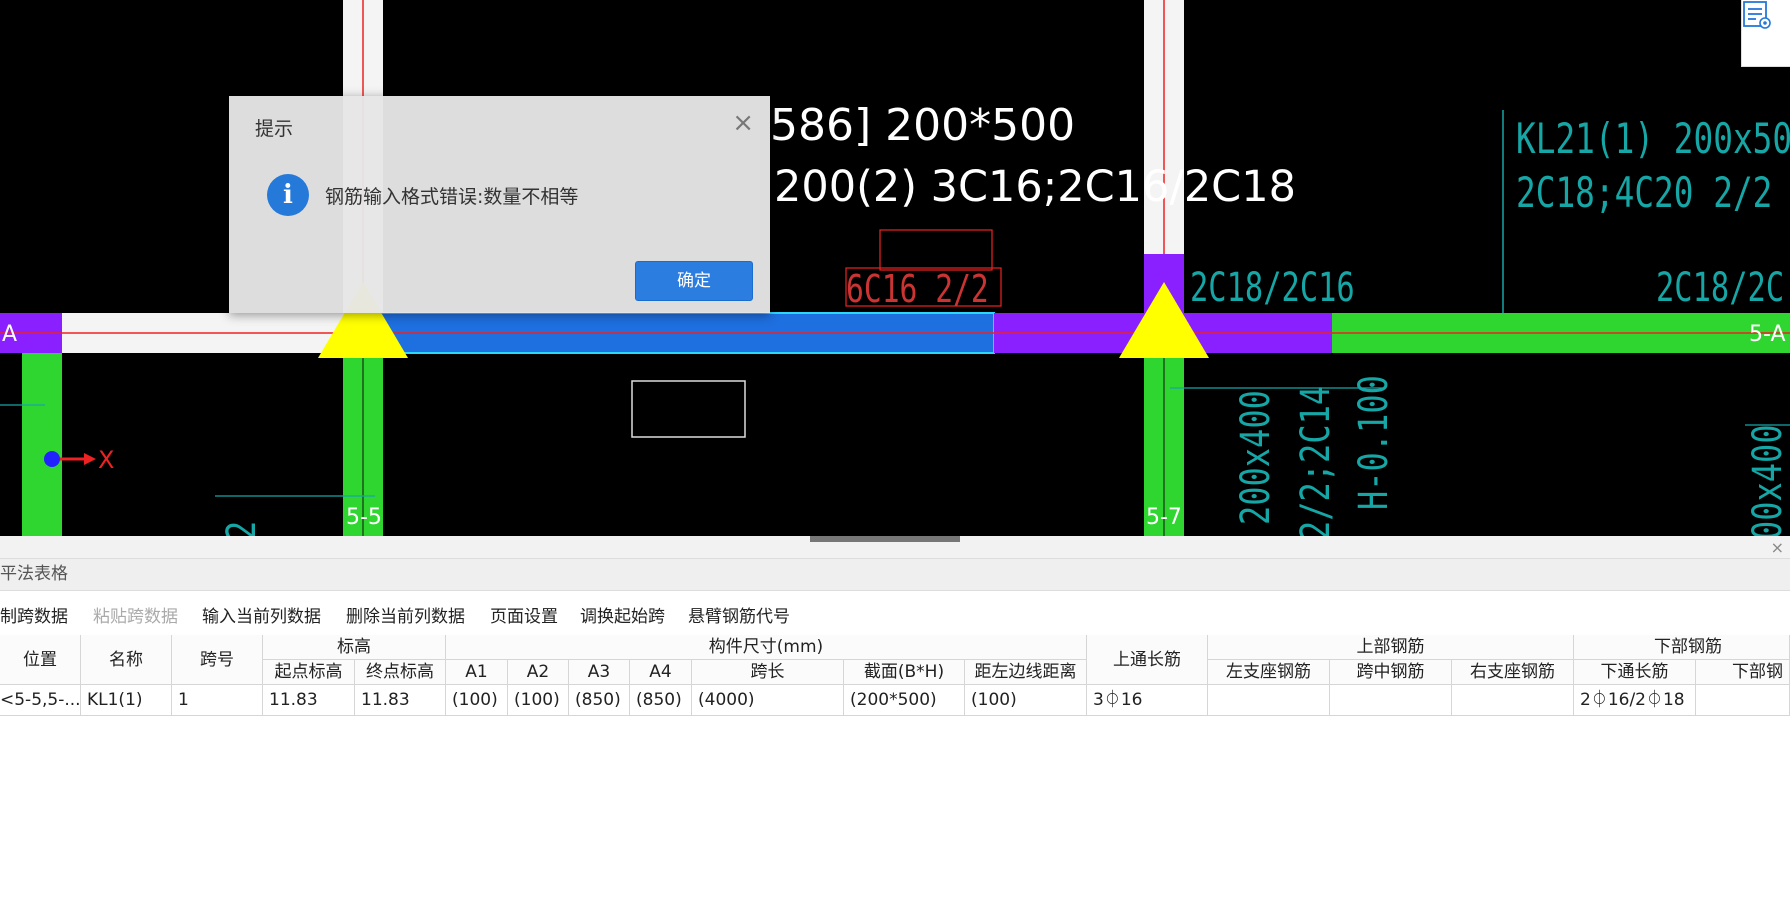 Image resolution: width=1790 pixels, height=922 pixels. I want to click on panel-splitter: ×, so click(895, 547).